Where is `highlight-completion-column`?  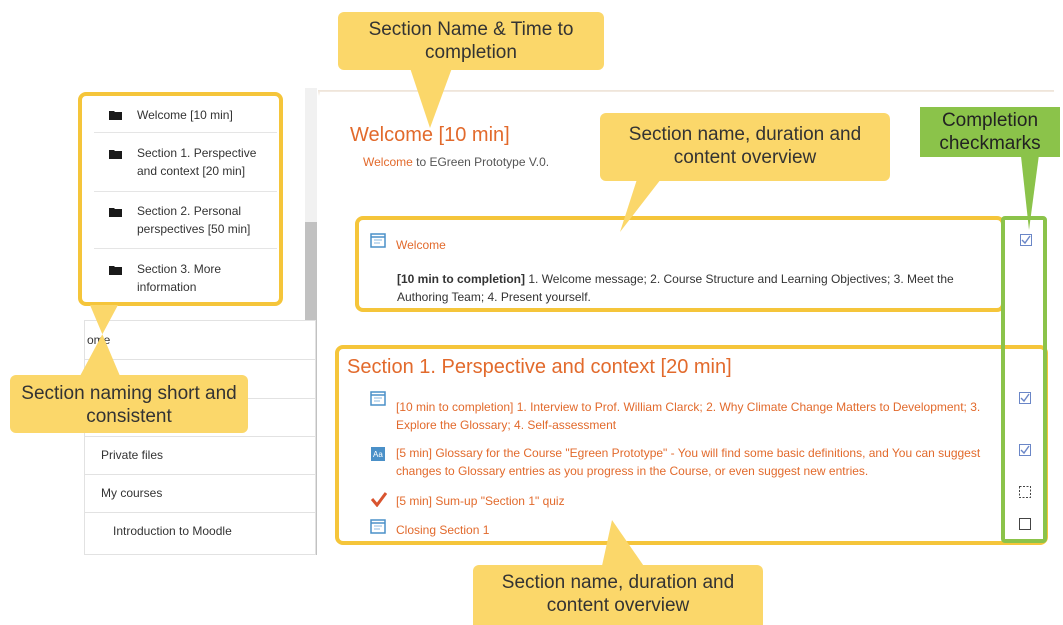 highlight-completion-column is located at coordinates (1024, 379).